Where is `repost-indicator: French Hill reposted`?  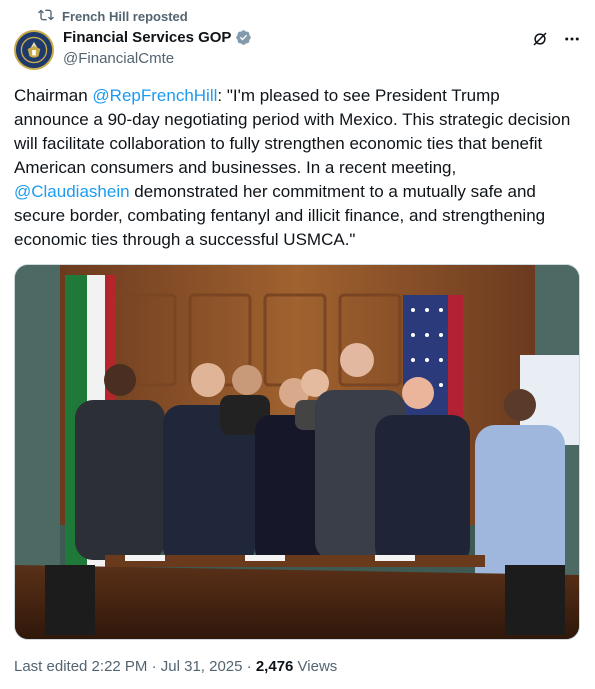 repost-indicator: French Hill reposted is located at coordinates (113, 16).